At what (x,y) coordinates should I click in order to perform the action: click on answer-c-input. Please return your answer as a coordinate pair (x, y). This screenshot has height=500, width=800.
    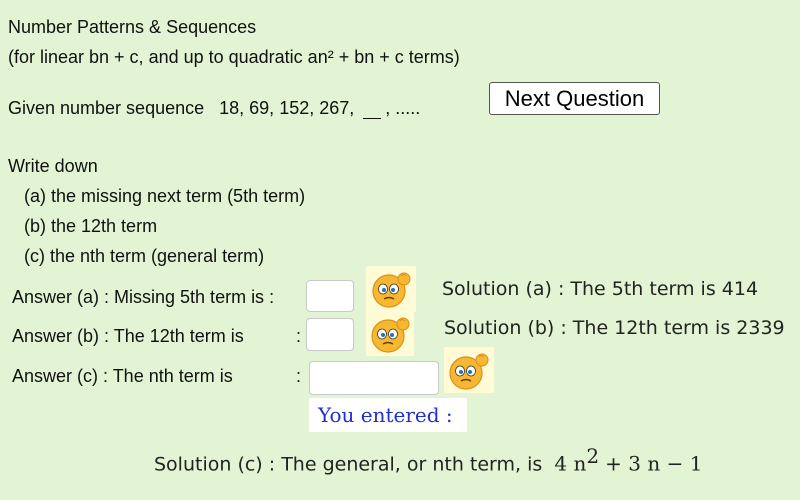
    Looking at the image, I should click on (374, 378).